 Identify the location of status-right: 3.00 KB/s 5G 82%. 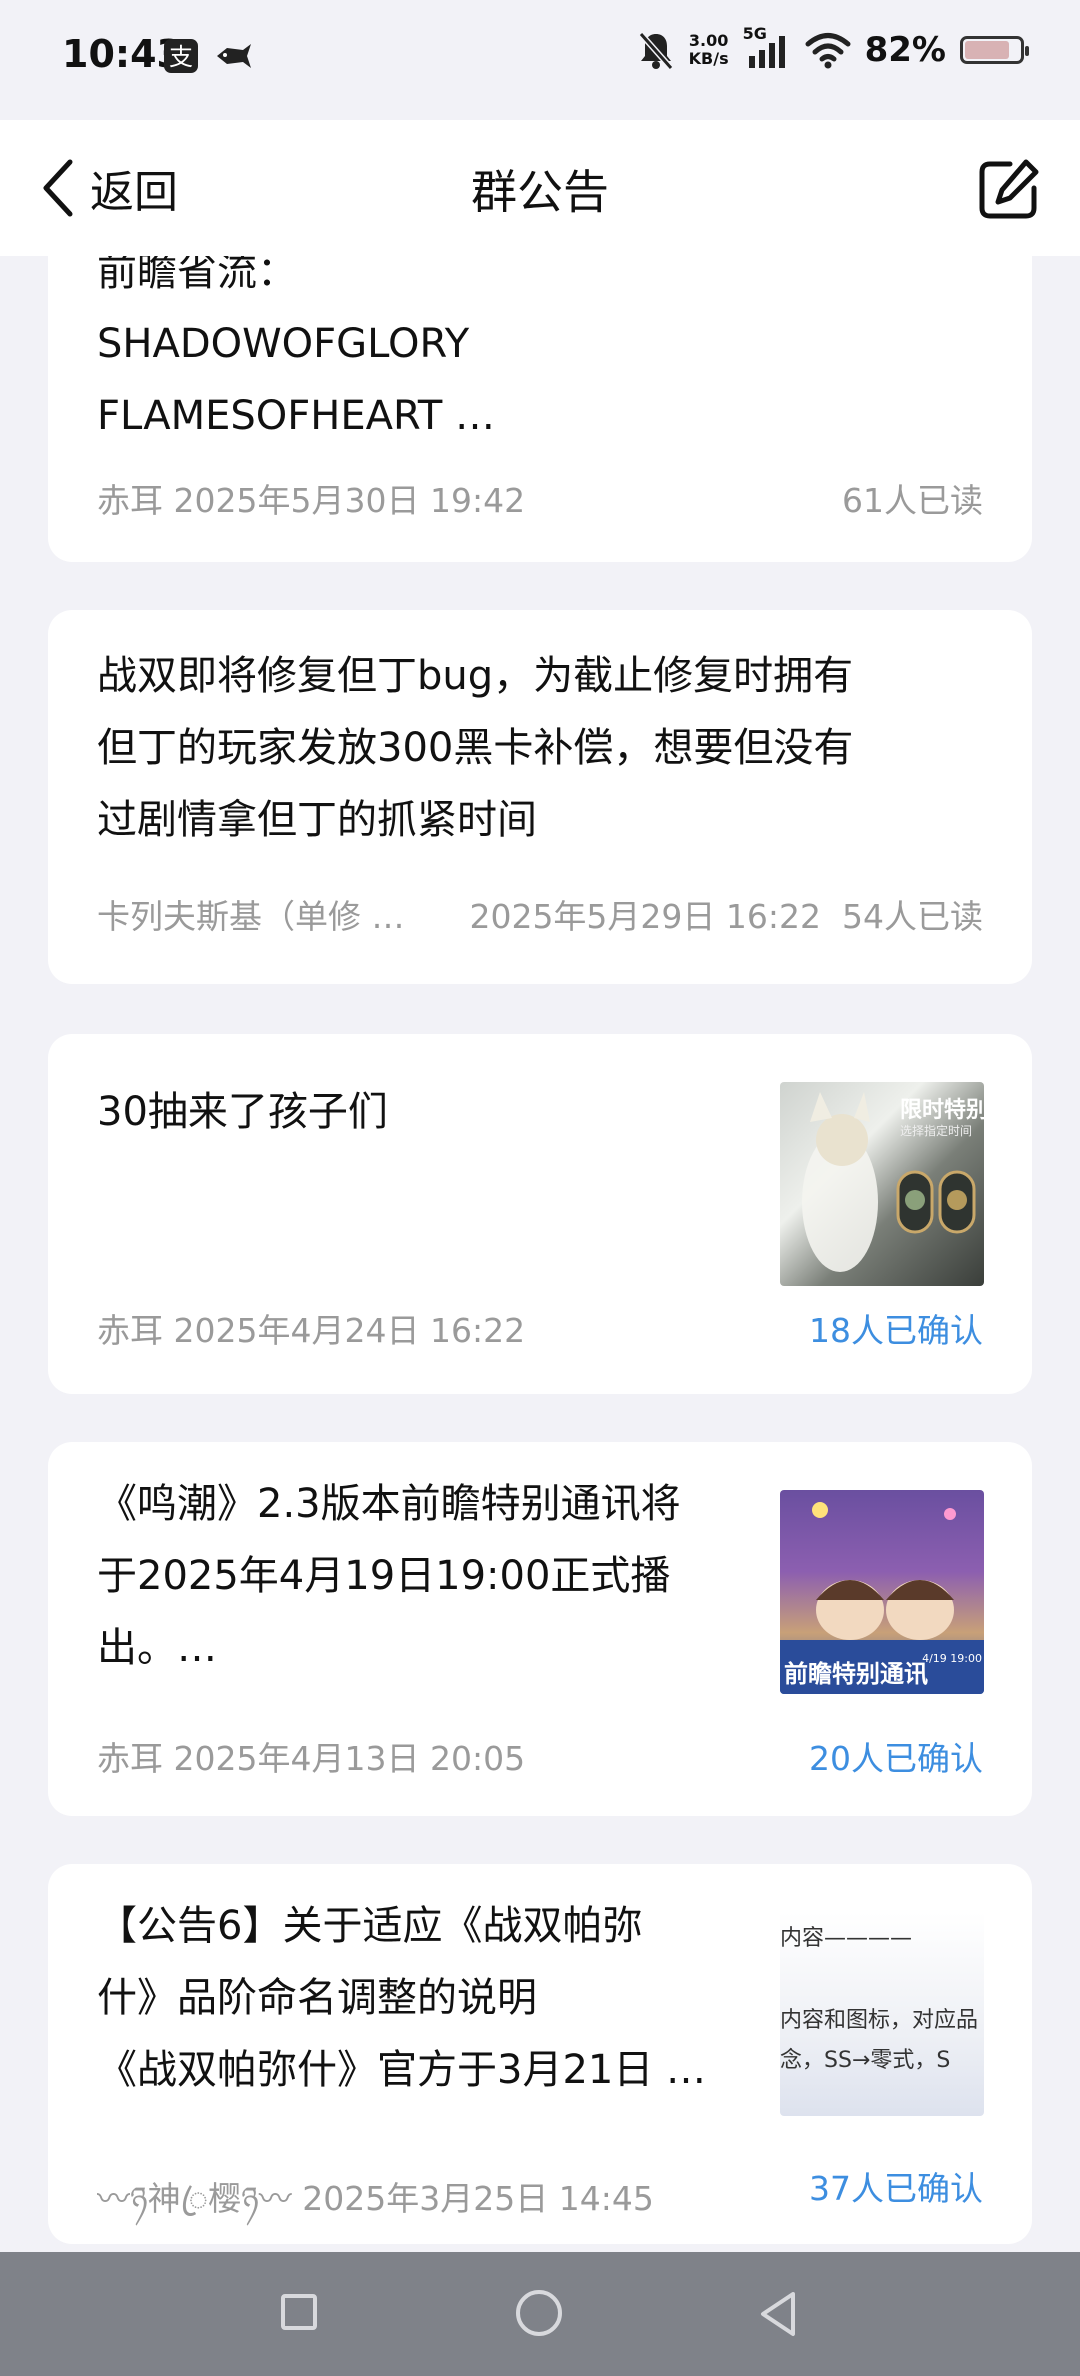
(833, 47).